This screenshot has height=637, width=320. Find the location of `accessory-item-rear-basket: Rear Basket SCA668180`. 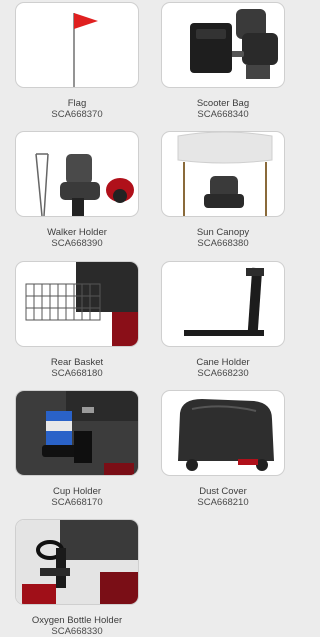

accessory-item-rear-basket: Rear Basket SCA668180 is located at coordinates (77, 320).